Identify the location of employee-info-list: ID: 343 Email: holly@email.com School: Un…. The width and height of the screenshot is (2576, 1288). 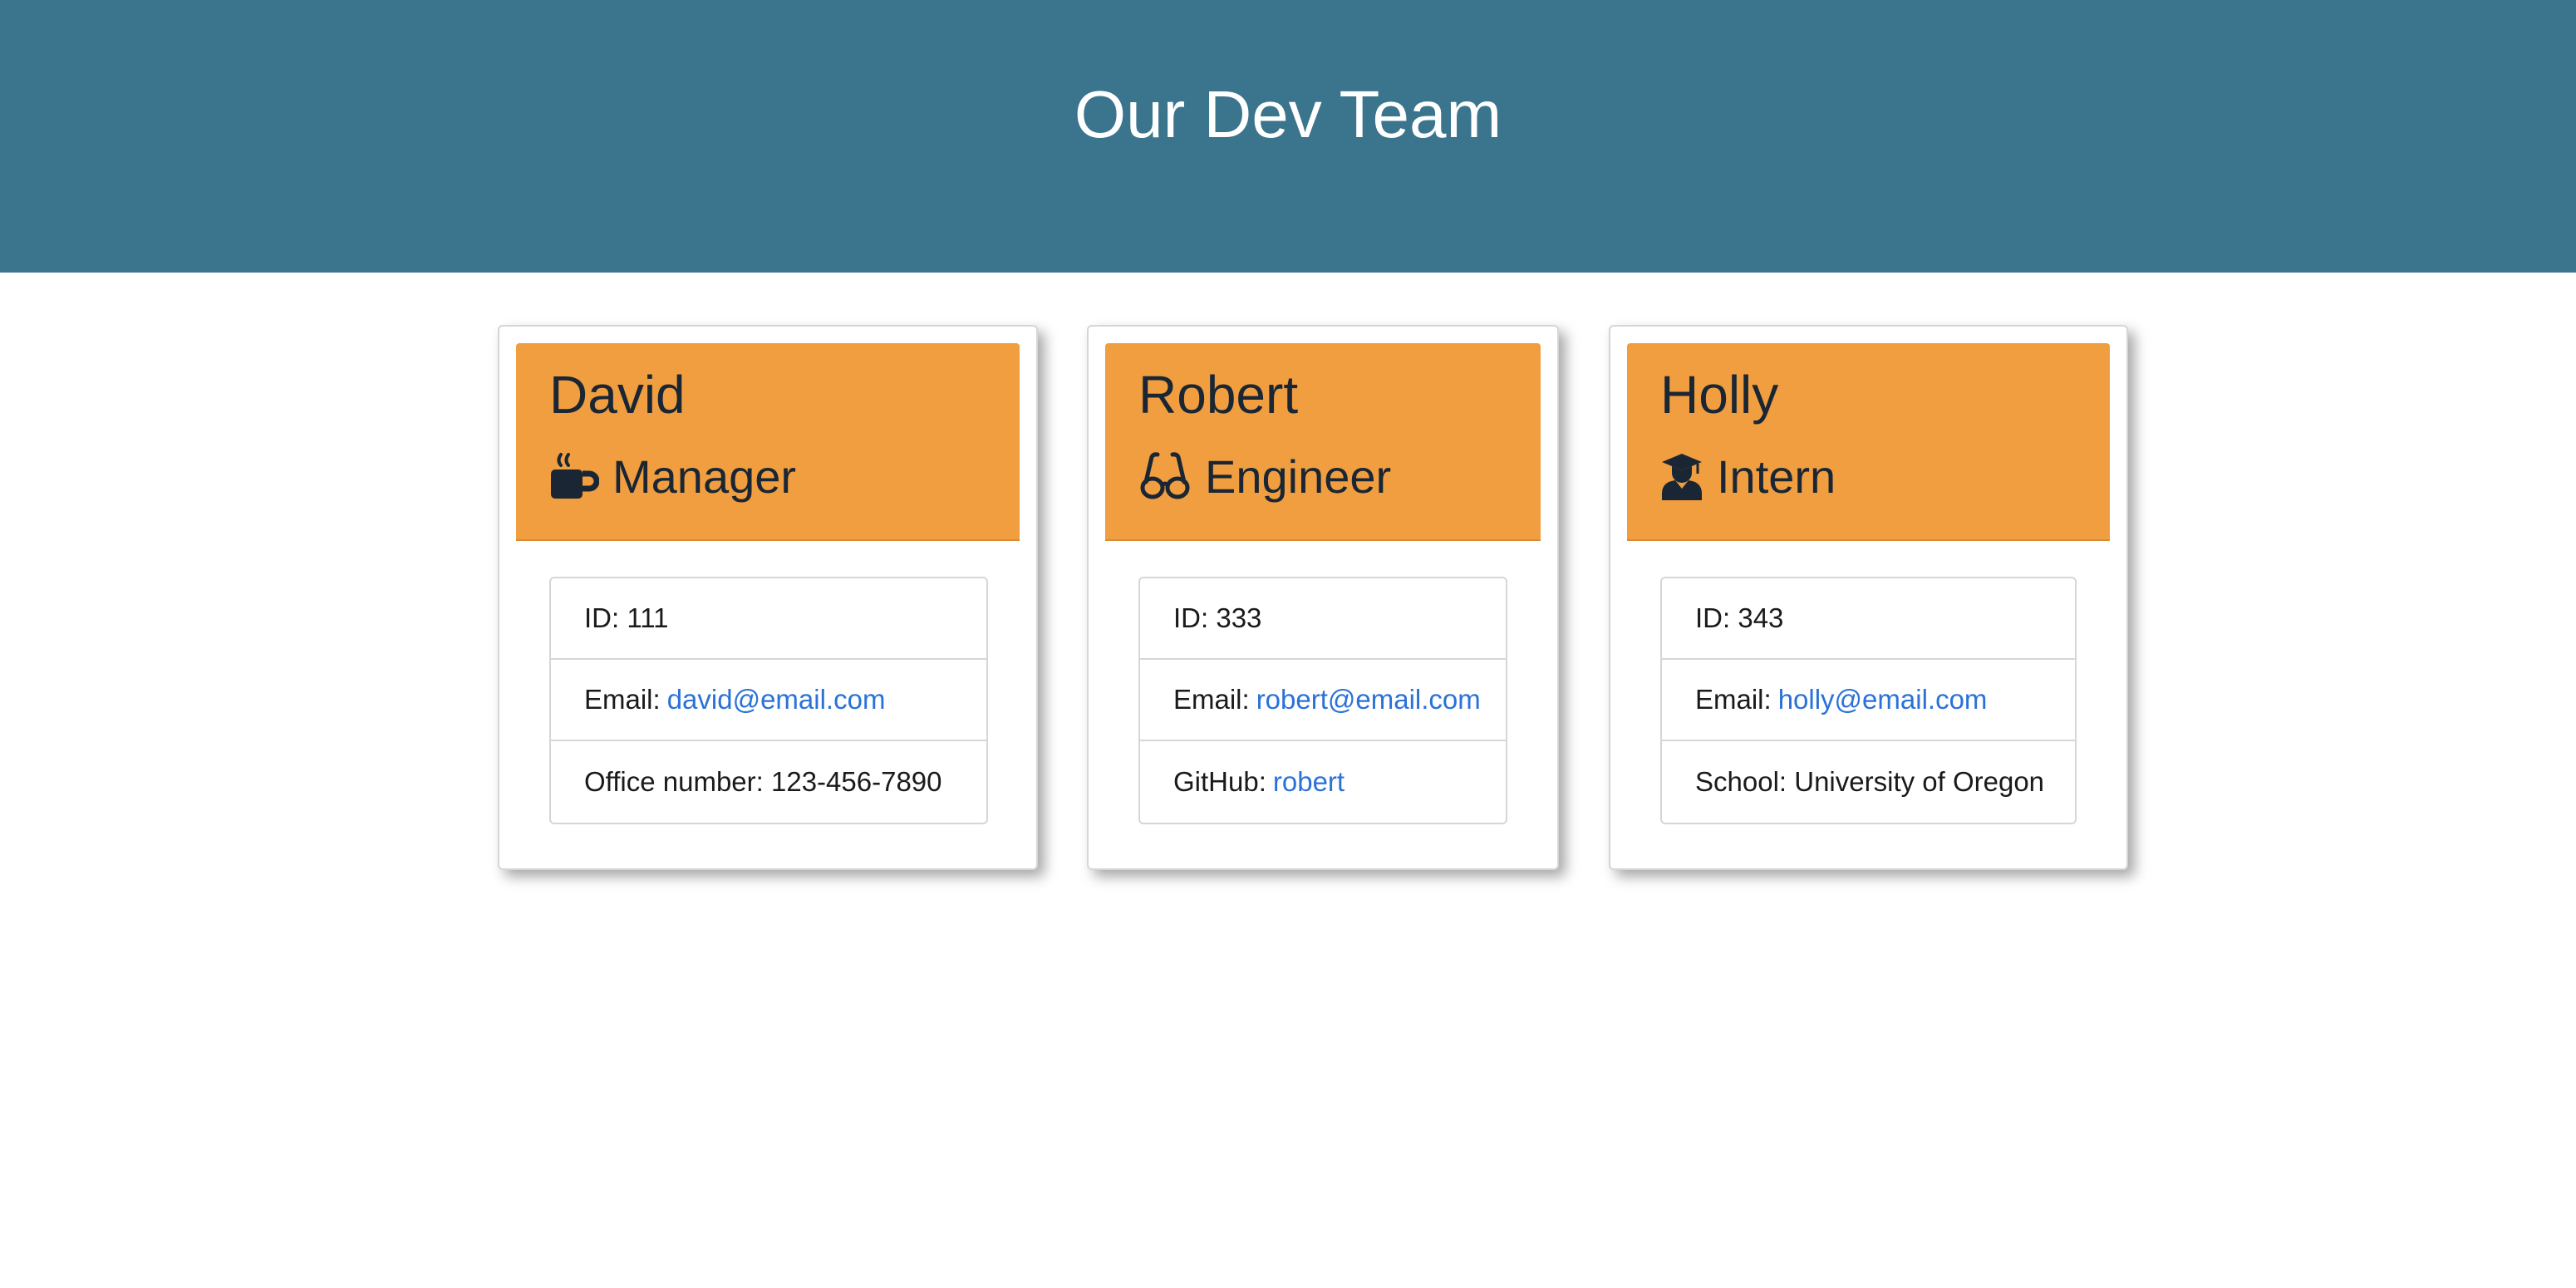
(1869, 700).